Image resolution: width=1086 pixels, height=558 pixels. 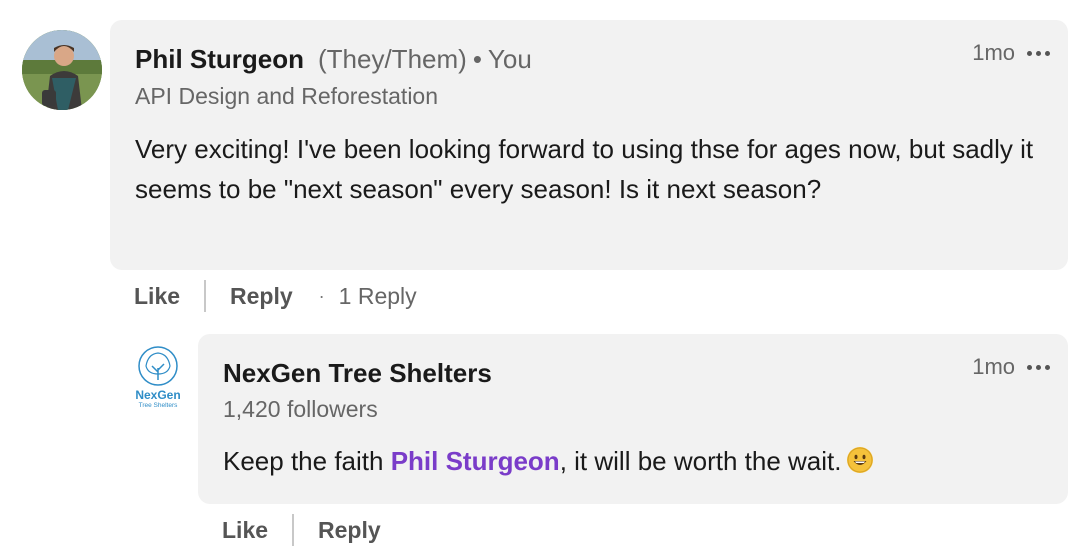 What do you see at coordinates (301, 530) in the screenshot?
I see `reply-actions: Like Reply` at bounding box center [301, 530].